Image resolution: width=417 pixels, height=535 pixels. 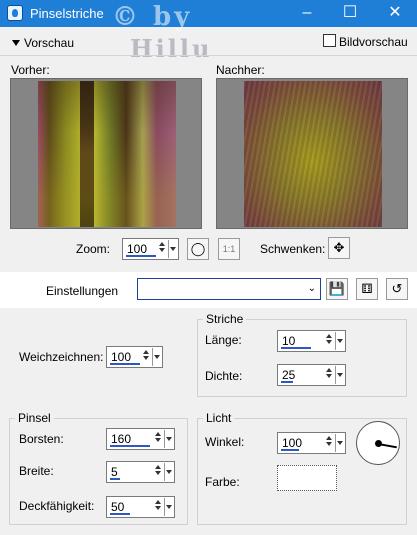 What do you see at coordinates (339, 443) in the screenshot?
I see `winkel-dropdown-arrow` at bounding box center [339, 443].